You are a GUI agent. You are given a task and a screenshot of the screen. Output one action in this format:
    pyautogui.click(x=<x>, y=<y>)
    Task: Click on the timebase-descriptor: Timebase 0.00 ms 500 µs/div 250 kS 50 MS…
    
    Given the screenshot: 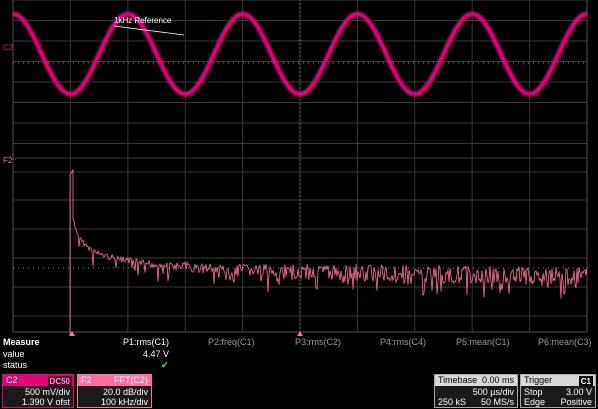 What is the action you would take?
    pyautogui.click(x=476, y=391)
    